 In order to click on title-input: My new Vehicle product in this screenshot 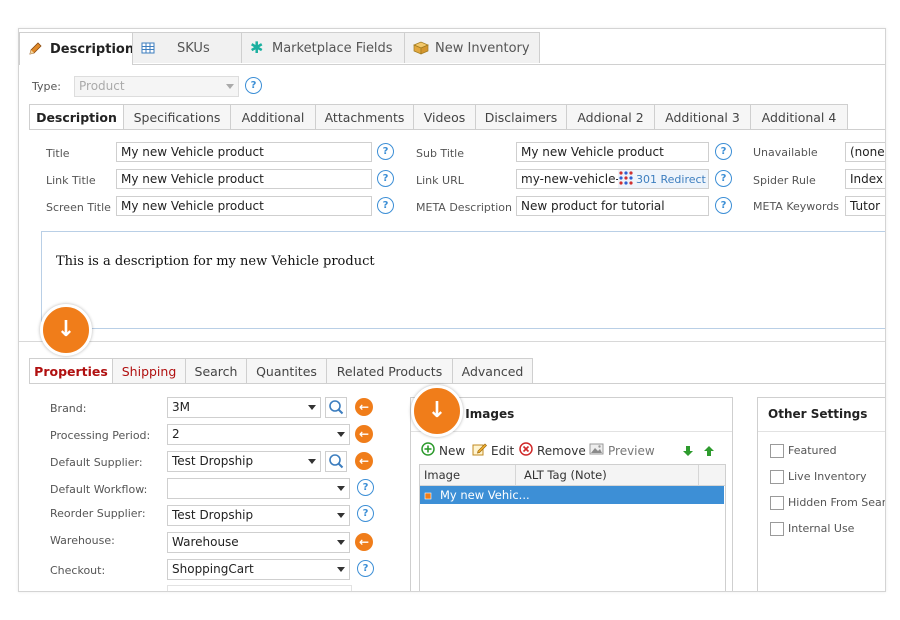, I will do `click(244, 152)`.